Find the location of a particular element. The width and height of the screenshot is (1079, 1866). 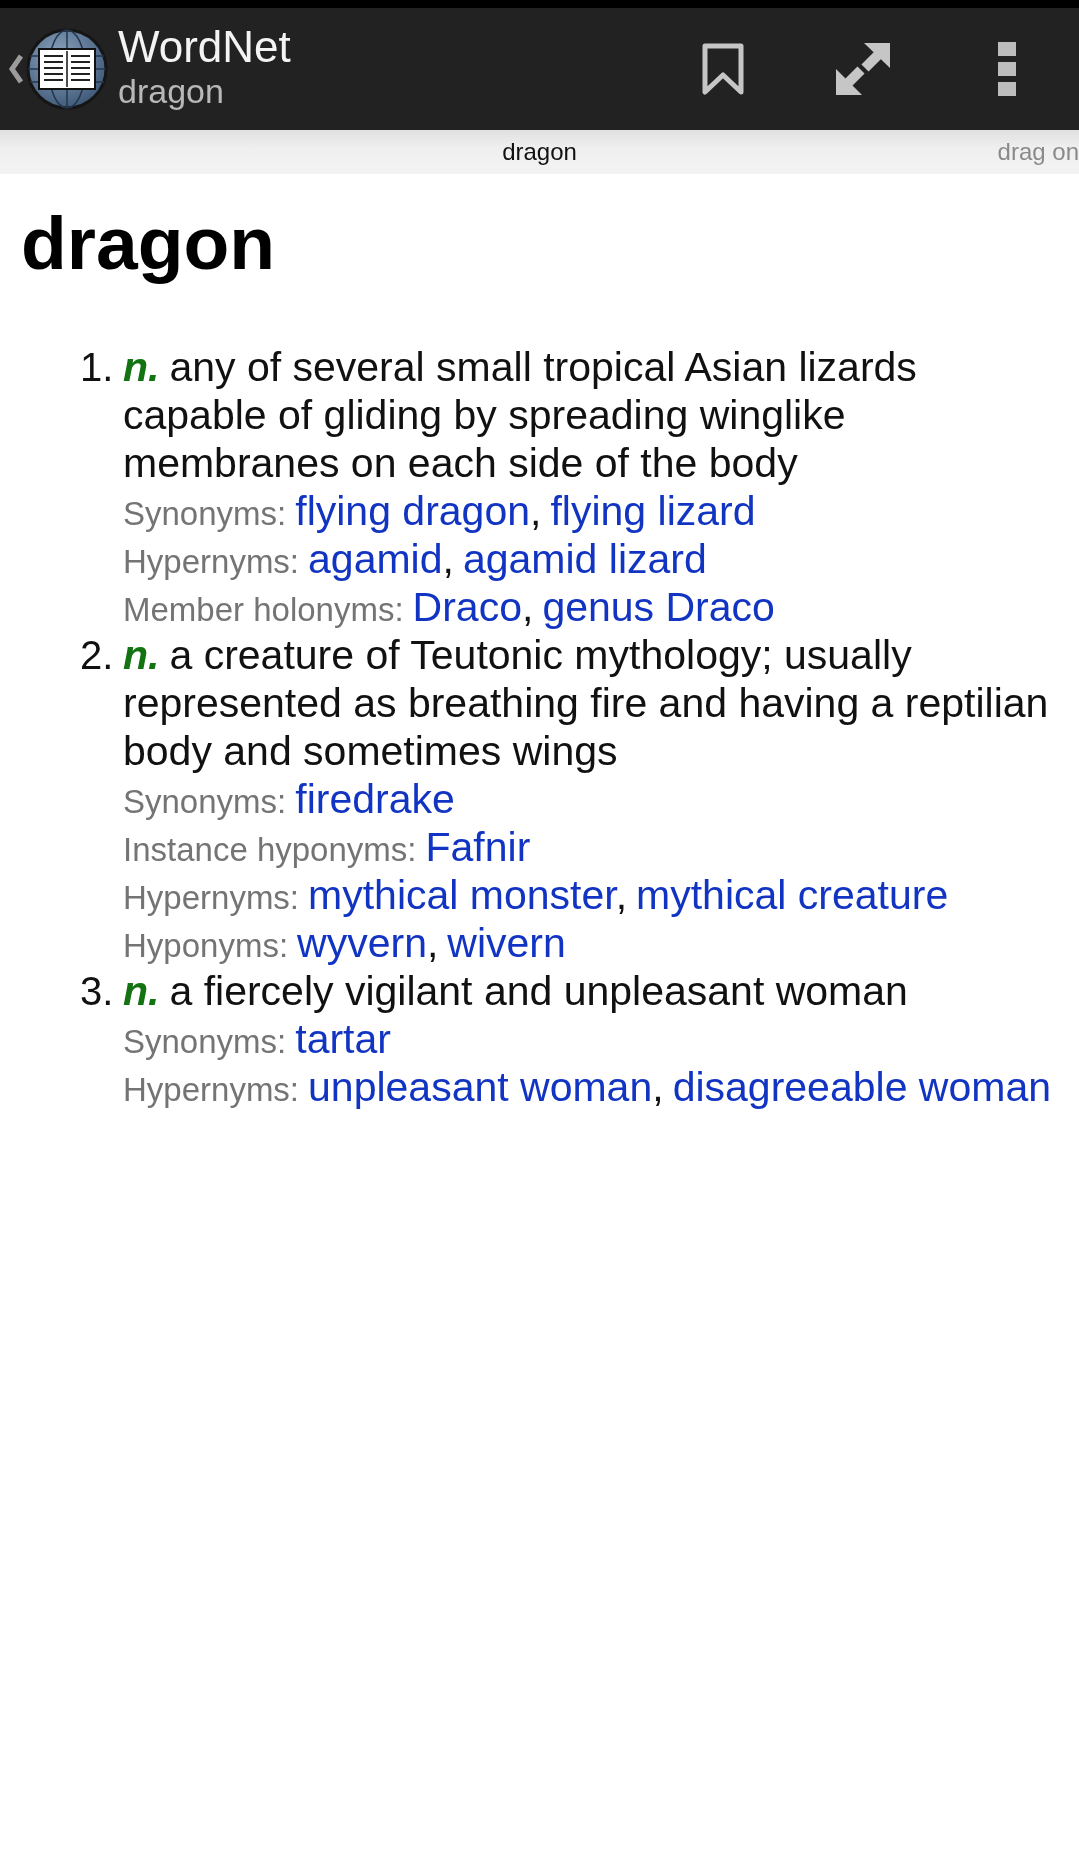

word-link: tartar is located at coordinates (343, 1039).